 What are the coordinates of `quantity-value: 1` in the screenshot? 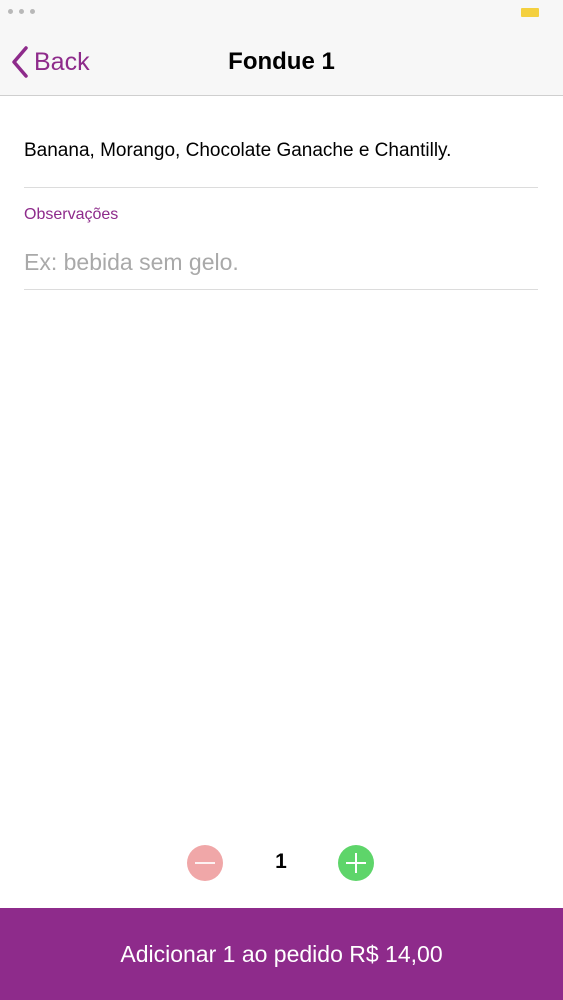 It's located at (281, 861).